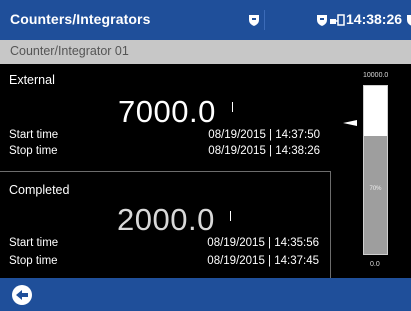  I want to click on counter-name: Counter/Integrator 01, so click(69, 51).